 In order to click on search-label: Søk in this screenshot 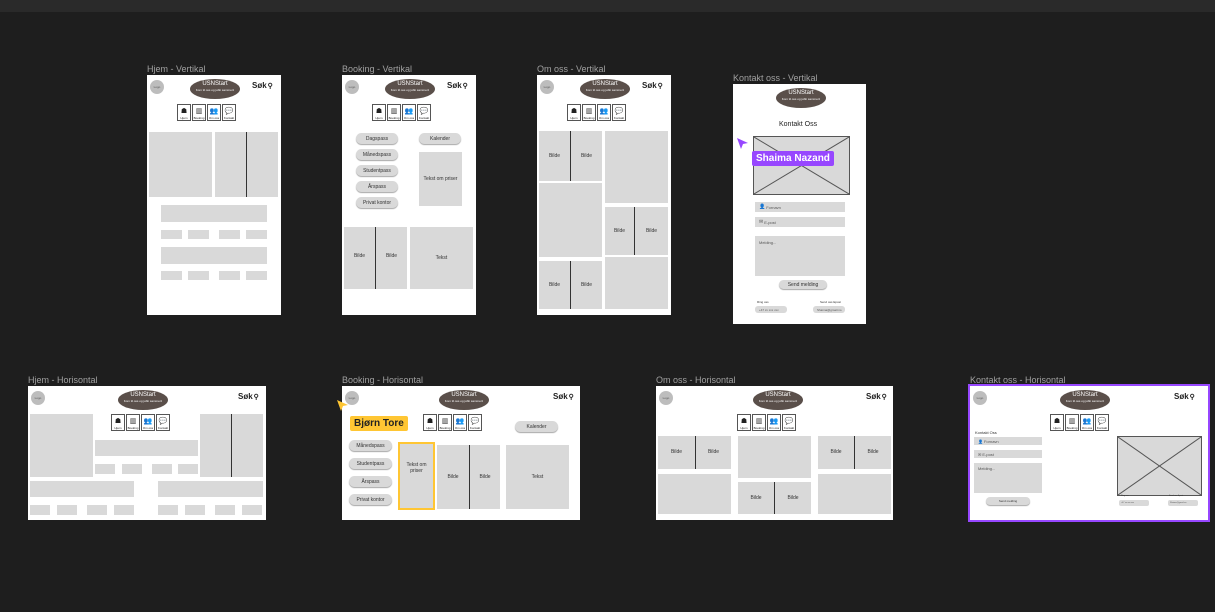, I will do `click(560, 396)`.